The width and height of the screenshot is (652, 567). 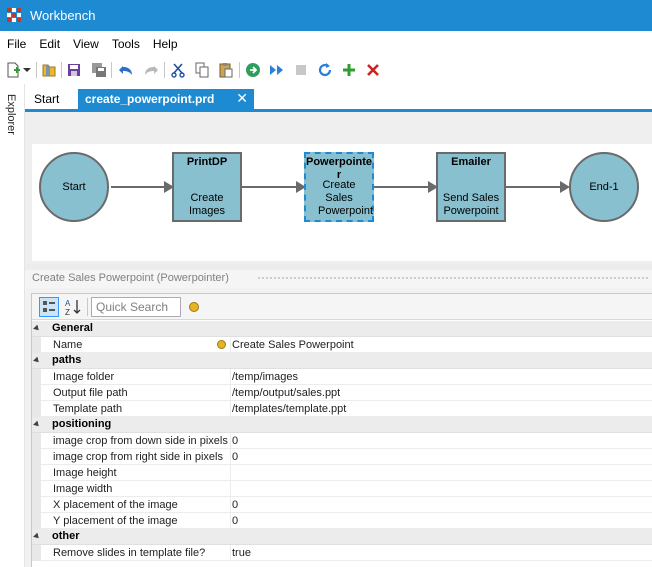 I want to click on category-row-positioning: positioning, so click(x=342, y=425).